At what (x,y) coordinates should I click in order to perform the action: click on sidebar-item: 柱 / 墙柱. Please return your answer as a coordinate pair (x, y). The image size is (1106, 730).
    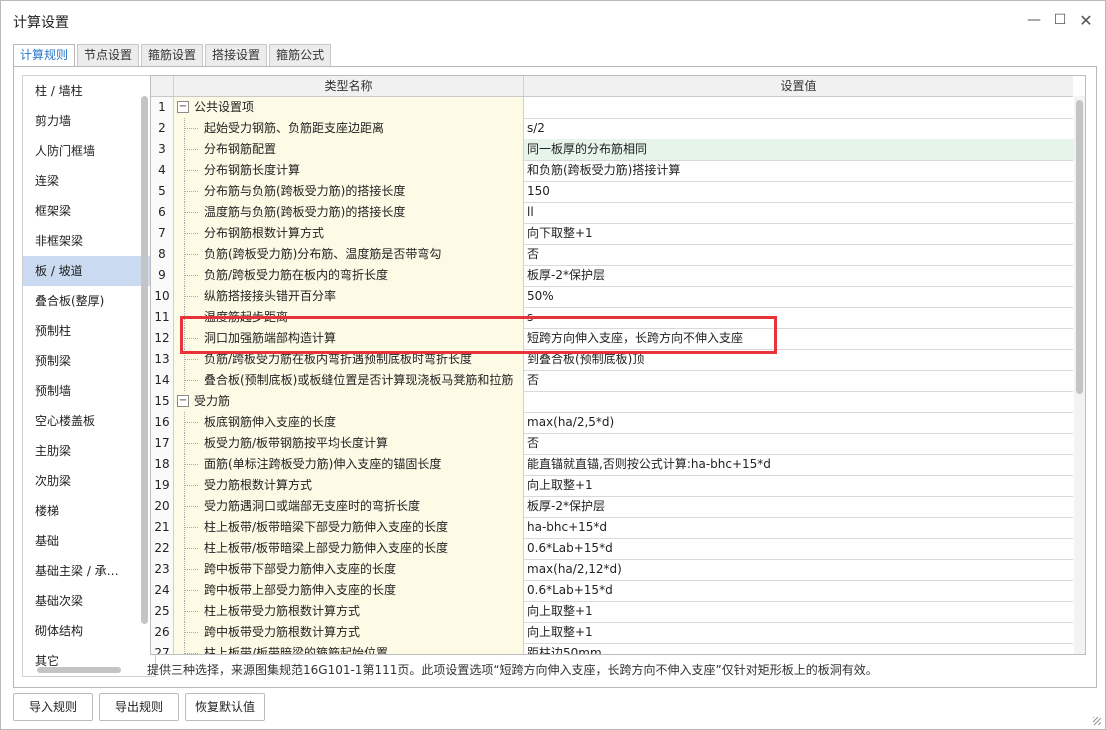
    Looking at the image, I should click on (89, 91).